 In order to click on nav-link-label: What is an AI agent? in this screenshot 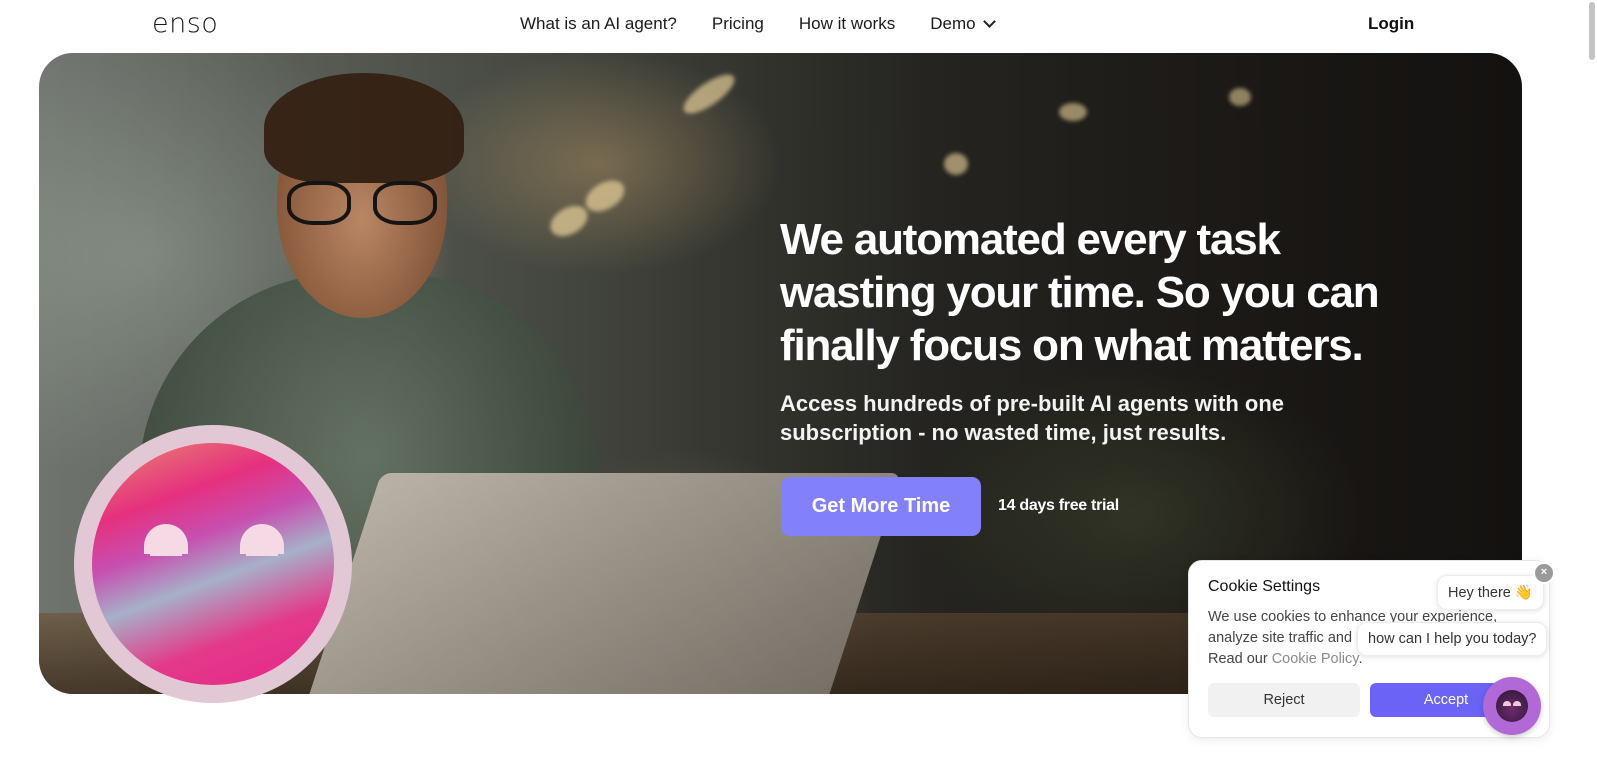, I will do `click(598, 23)`.